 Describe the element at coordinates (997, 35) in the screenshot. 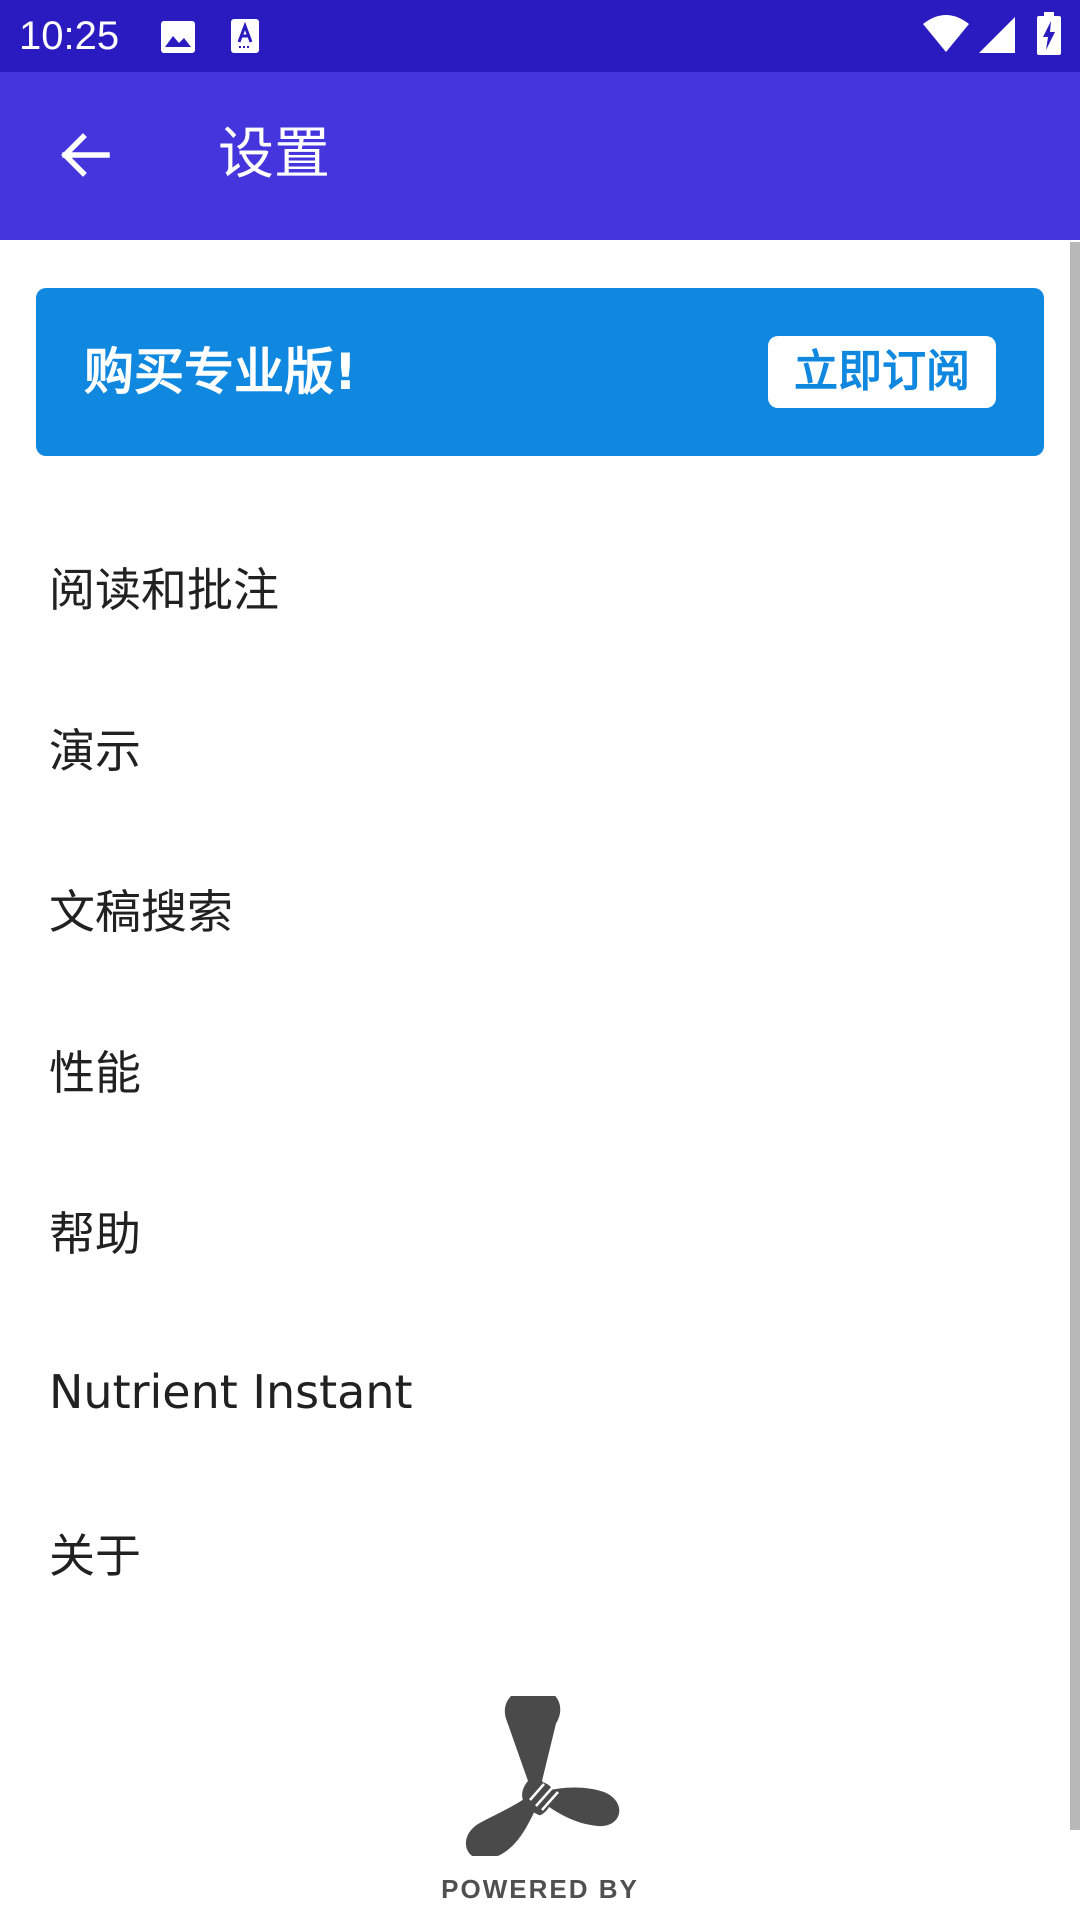

I see `cellular-signal-icon` at that location.